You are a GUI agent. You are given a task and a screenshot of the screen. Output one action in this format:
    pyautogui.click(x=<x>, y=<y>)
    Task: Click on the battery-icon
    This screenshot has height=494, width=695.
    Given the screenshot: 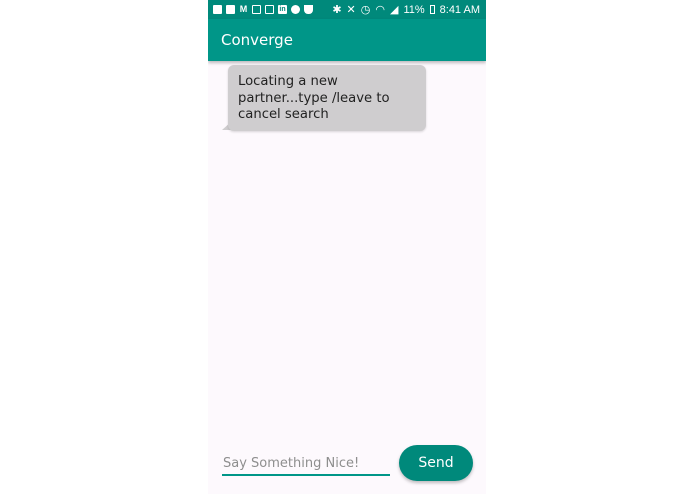 What is the action you would take?
    pyautogui.click(x=432, y=9)
    